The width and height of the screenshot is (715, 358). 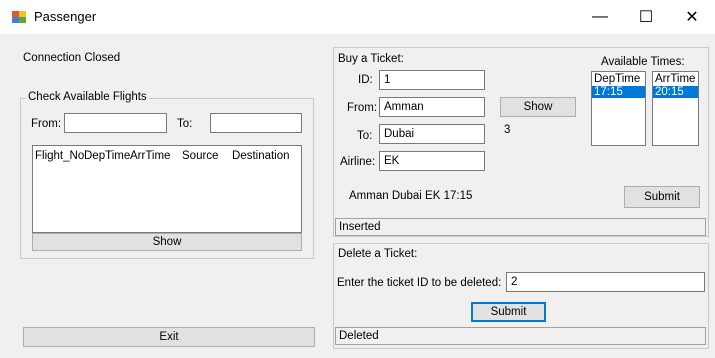 I want to click on dep-time-selected-item: 17:15, so click(x=618, y=92).